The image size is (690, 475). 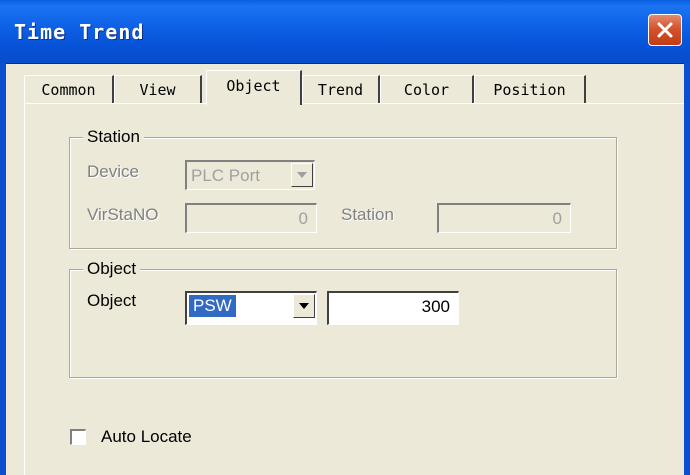 I want to click on object-group-title: Object, so click(x=112, y=269).